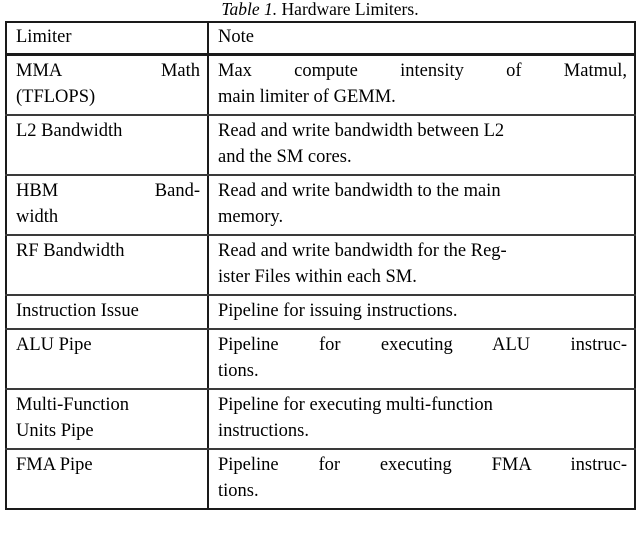 This screenshot has height=542, width=640. What do you see at coordinates (108, 191) in the screenshot?
I see `limiter-line-1: HBM Band-` at bounding box center [108, 191].